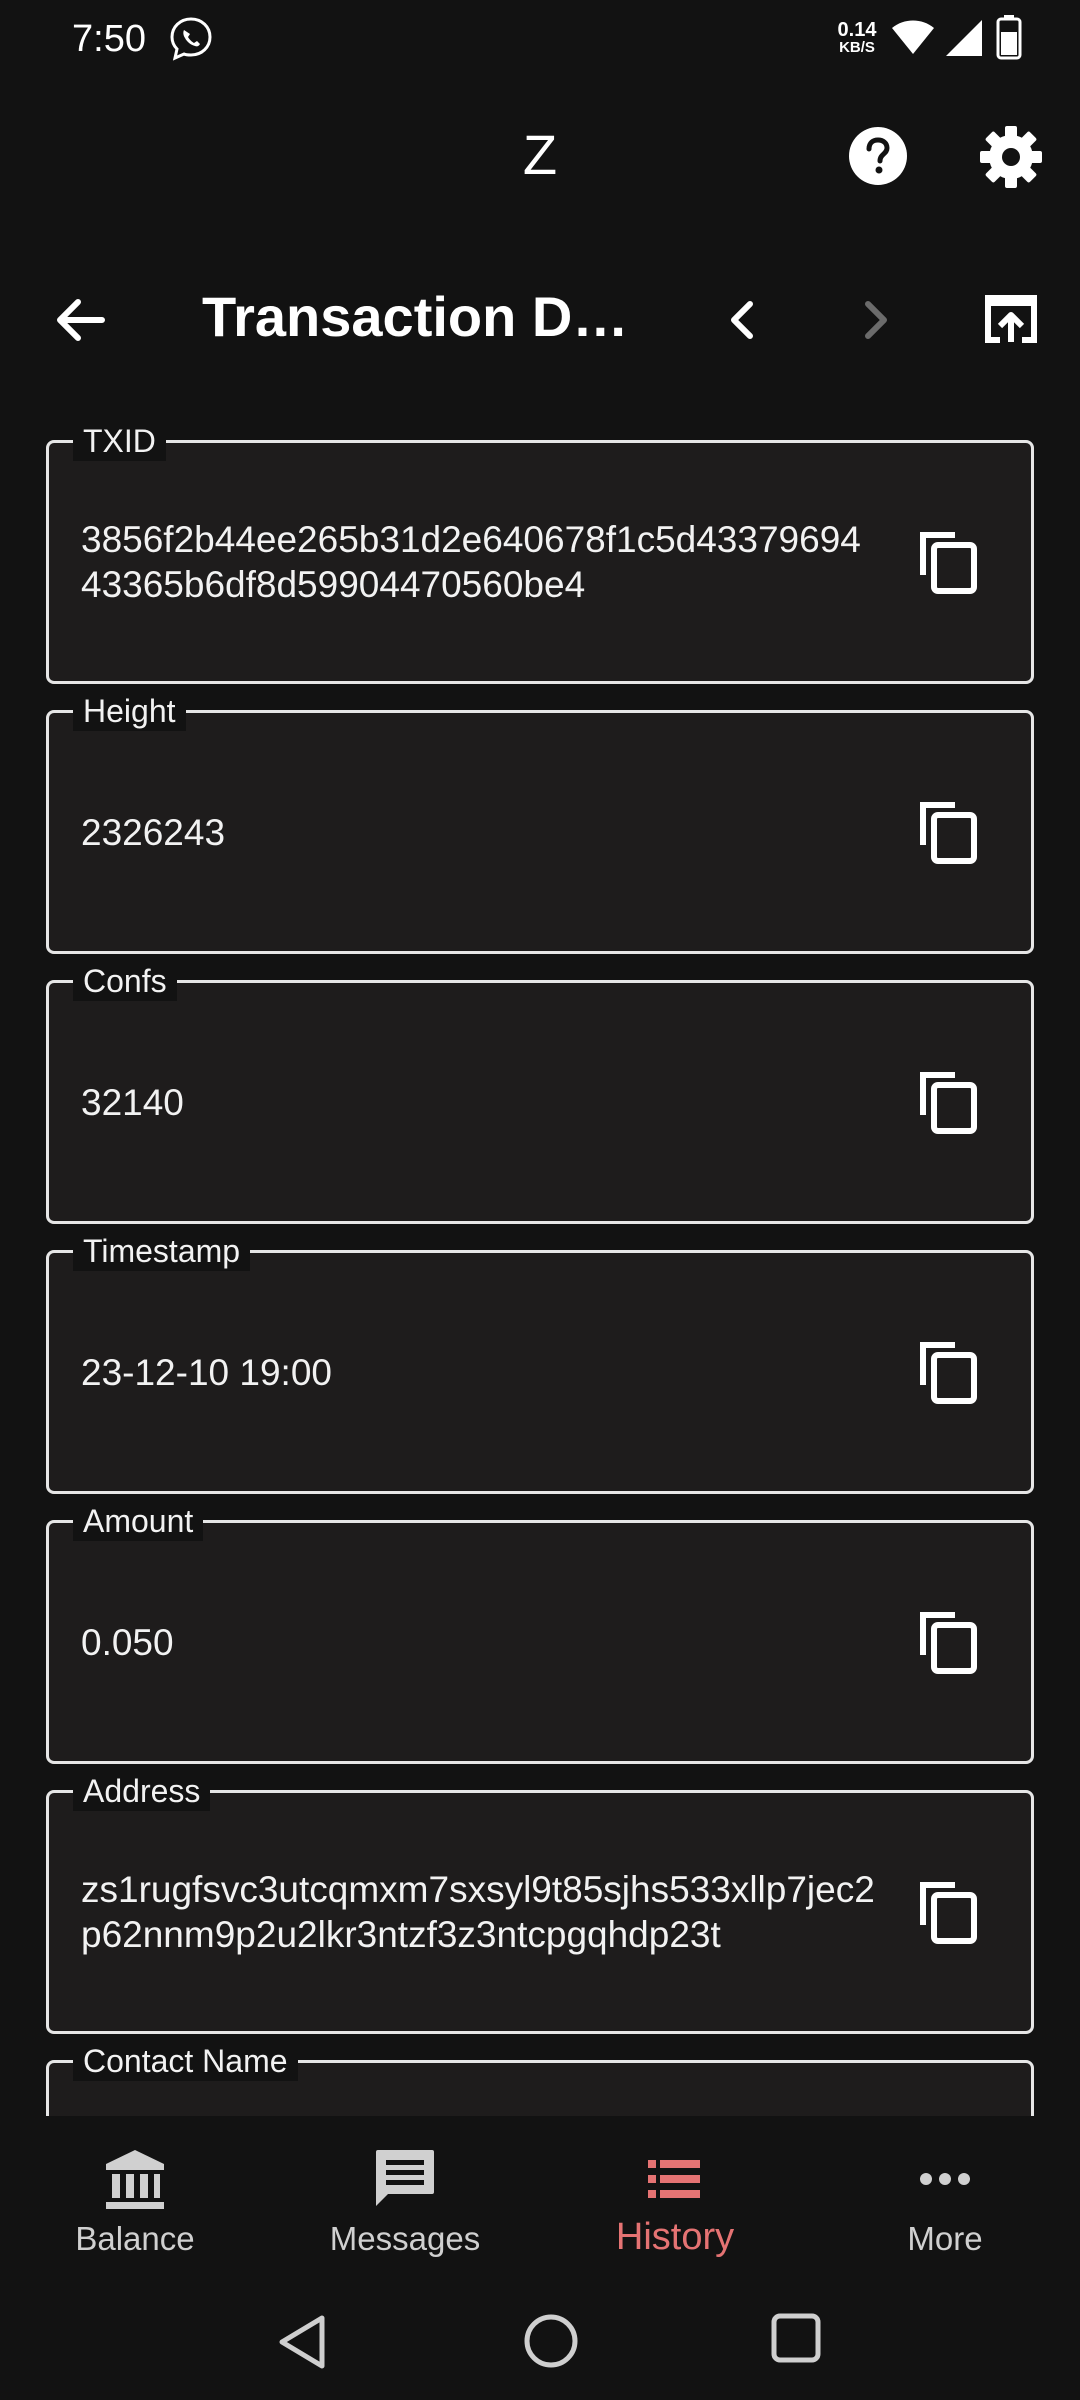 The width and height of the screenshot is (1080, 2400). What do you see at coordinates (540, 40) in the screenshot?
I see `status-bar: 7:50 0.14 KB/S` at bounding box center [540, 40].